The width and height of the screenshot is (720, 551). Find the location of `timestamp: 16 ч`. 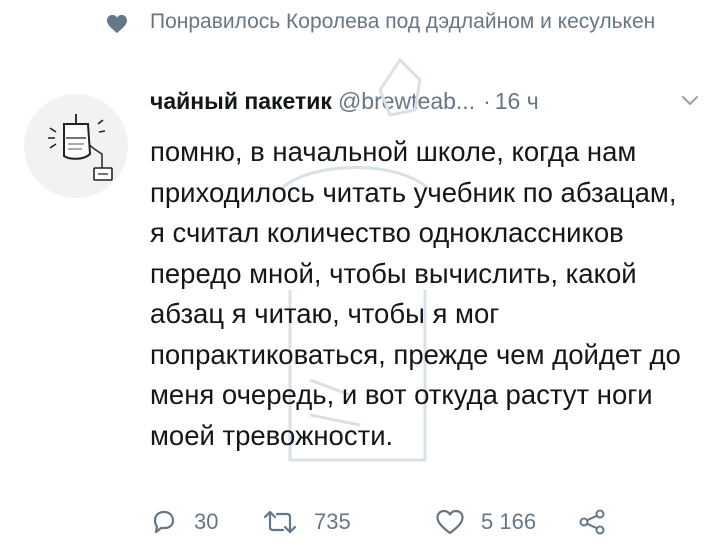

timestamp: 16 ч is located at coordinates (517, 101).